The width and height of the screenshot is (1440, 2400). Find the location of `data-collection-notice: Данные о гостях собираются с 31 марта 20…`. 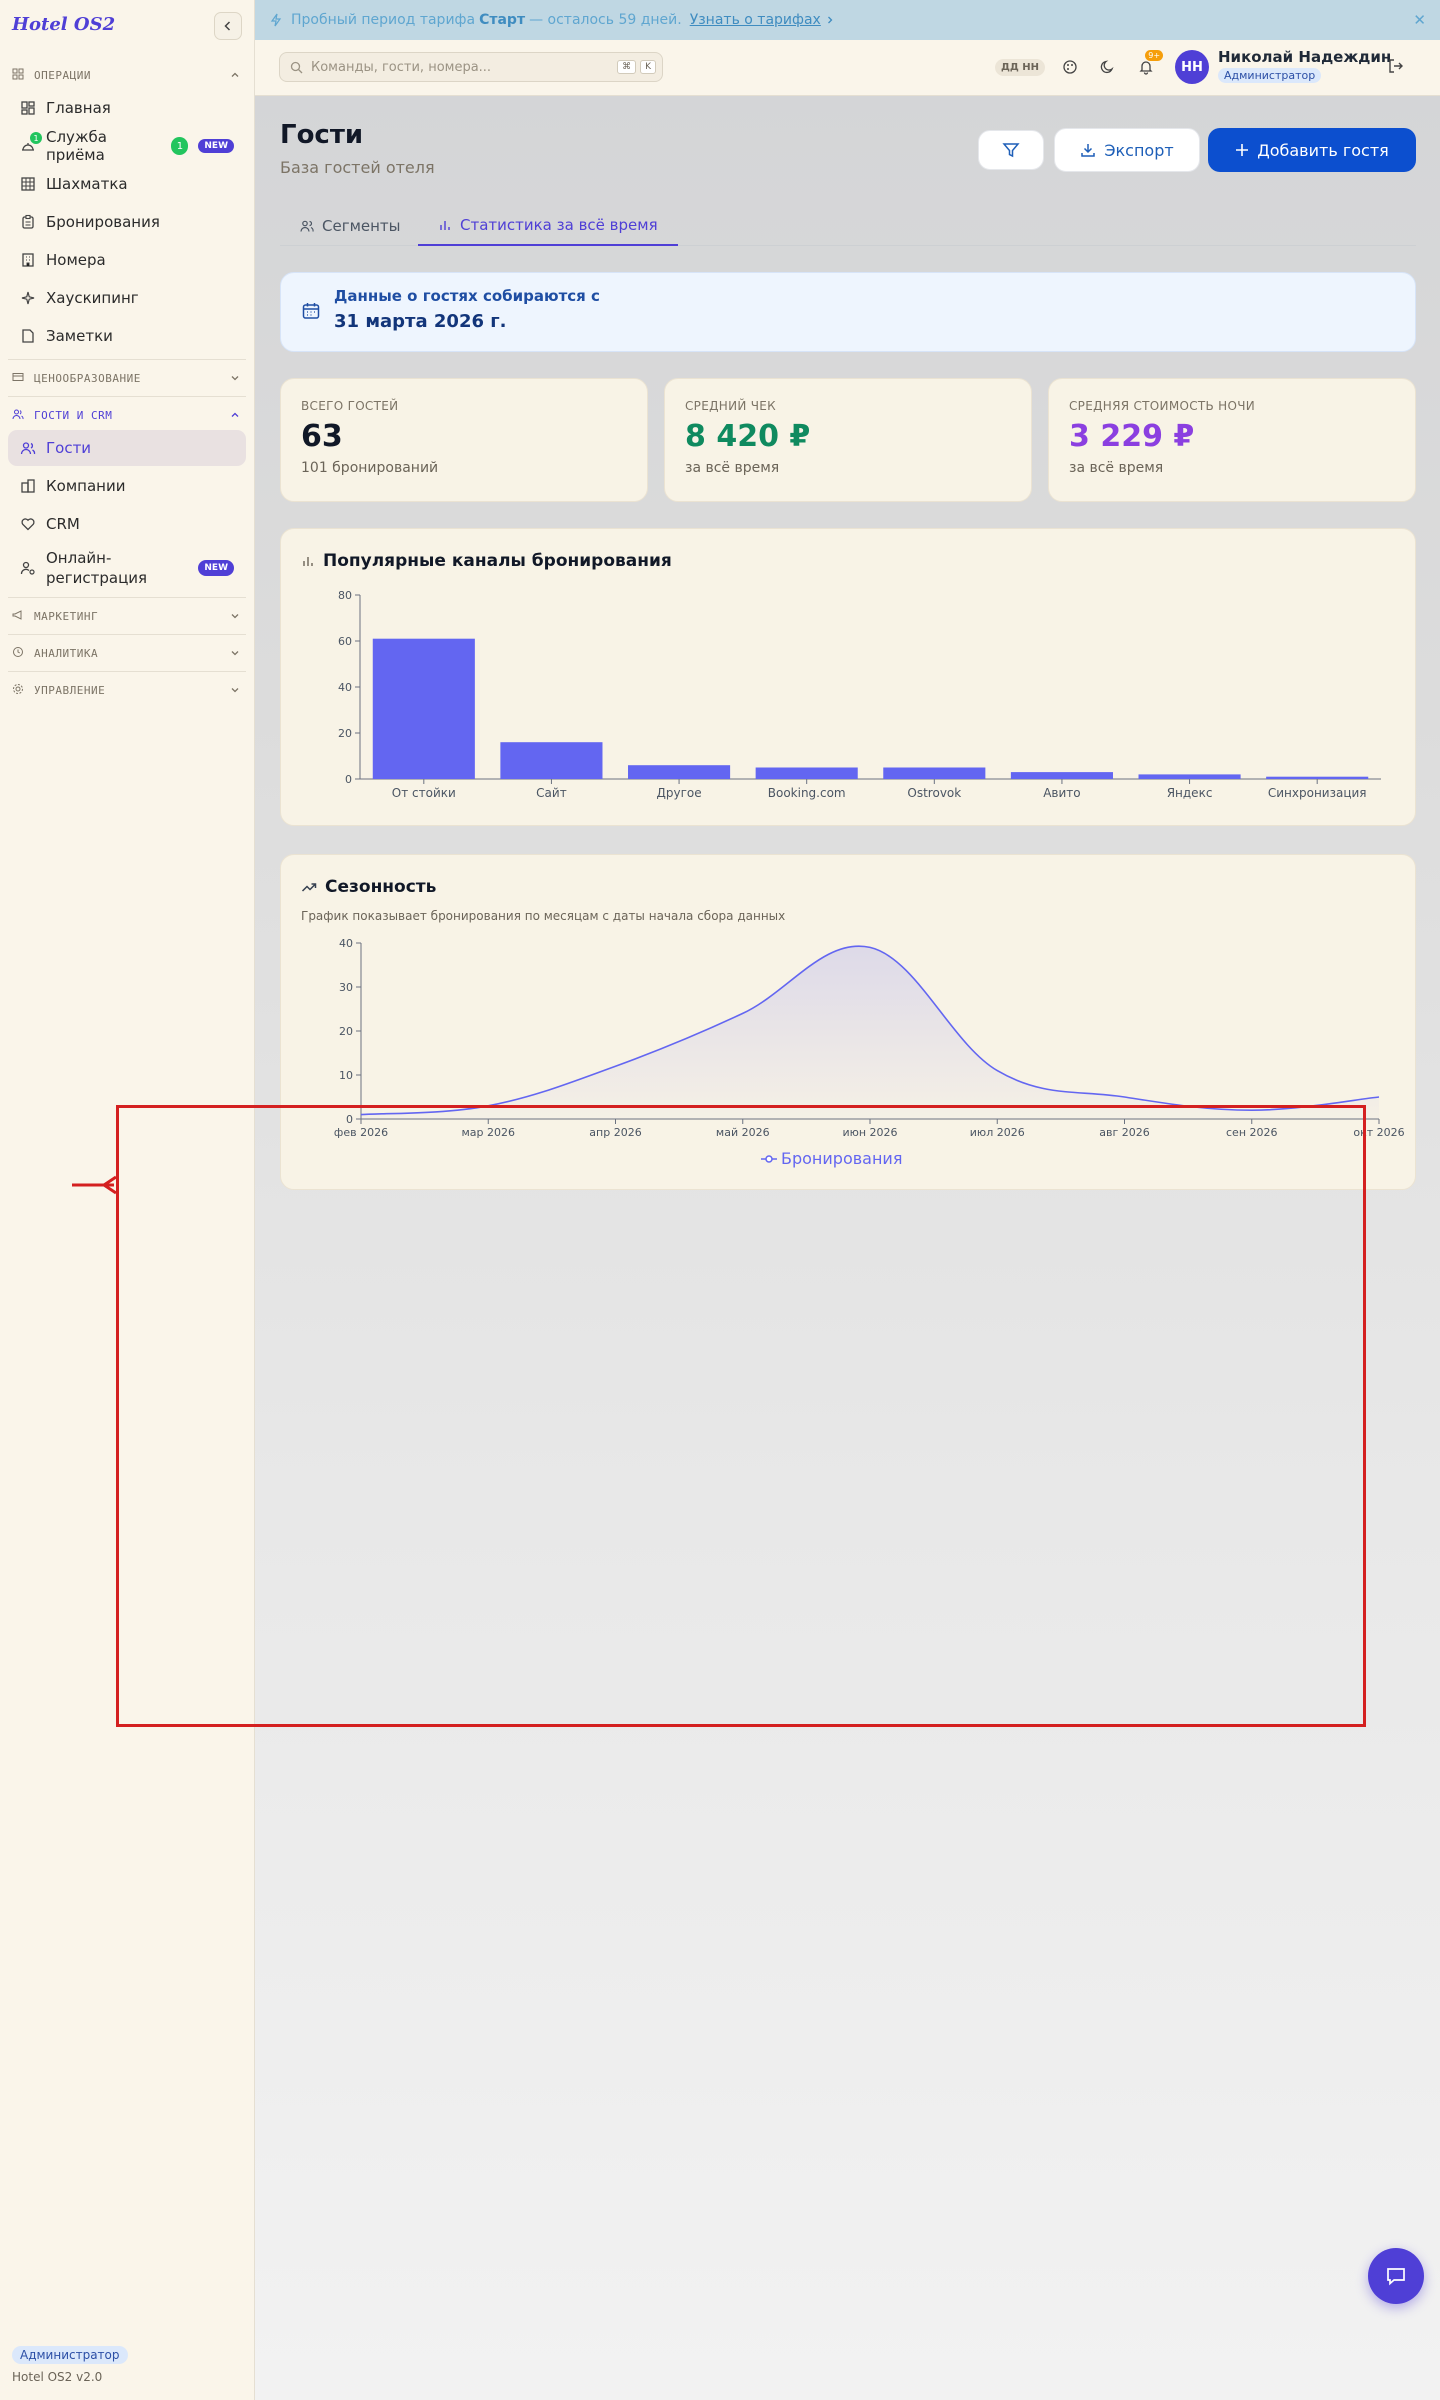

data-collection-notice: Данные о гостях собираются с 31 марта 20… is located at coordinates (848, 312).